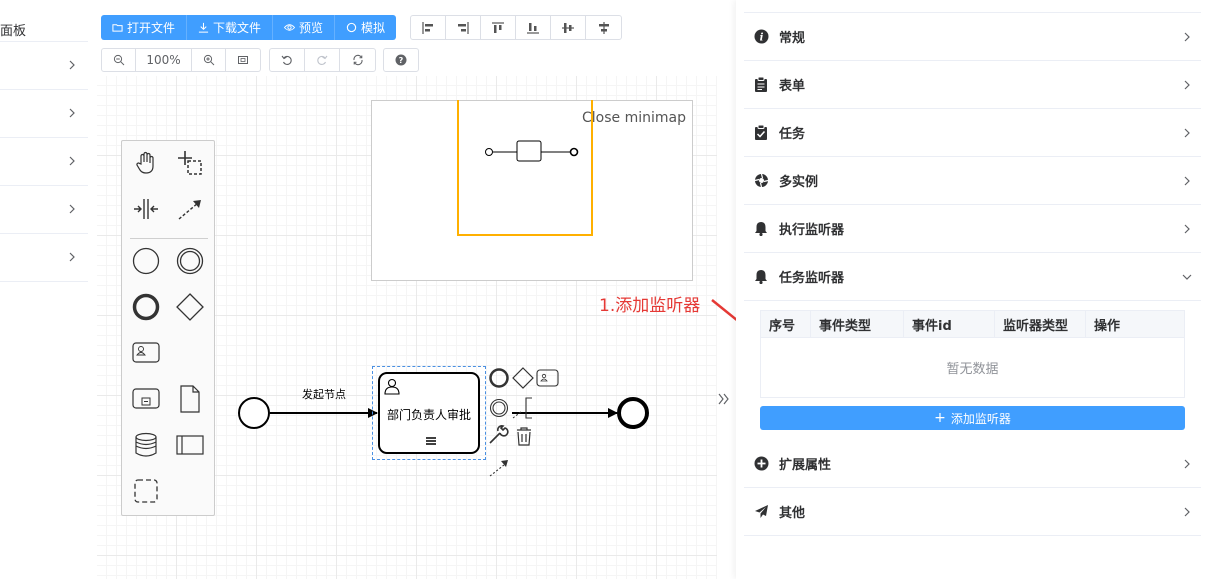 Image resolution: width=1209 pixels, height=579 pixels. Describe the element at coordinates (786, 324) in the screenshot. I see `column-header: 序号` at that location.